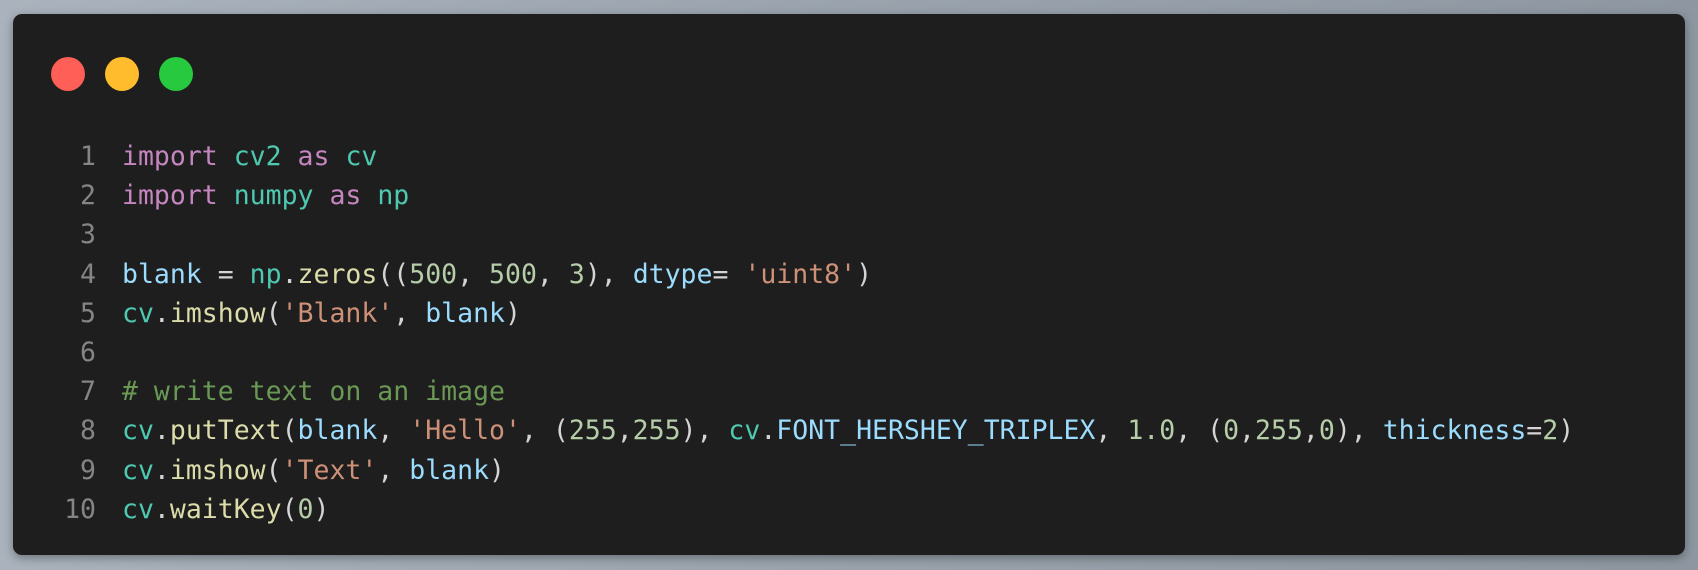  What do you see at coordinates (80, 509) in the screenshot?
I see `line-number: 10` at bounding box center [80, 509].